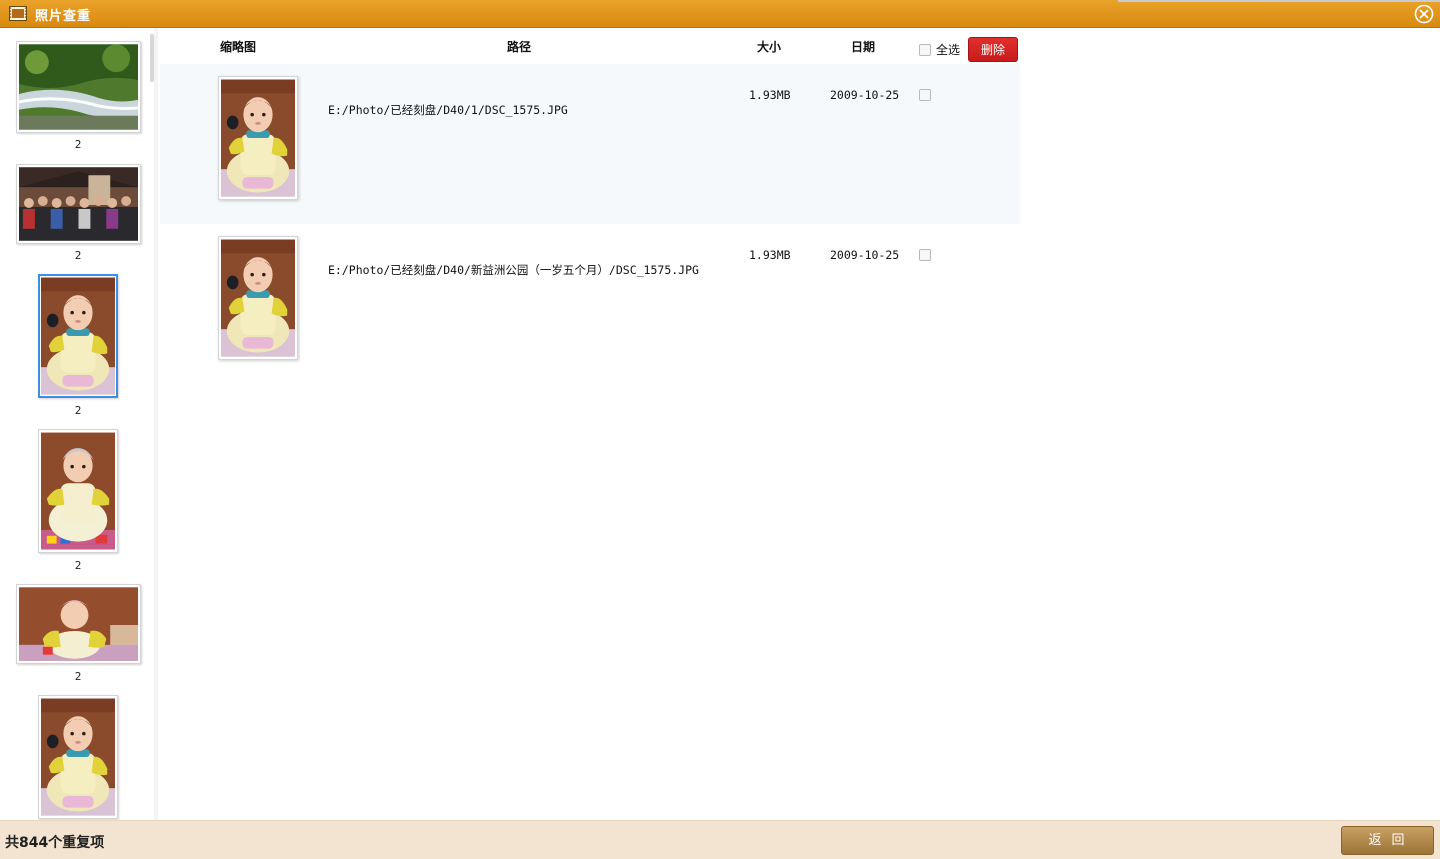 The width and height of the screenshot is (1440, 859). I want to click on scrollbar-thumb, so click(152, 58).